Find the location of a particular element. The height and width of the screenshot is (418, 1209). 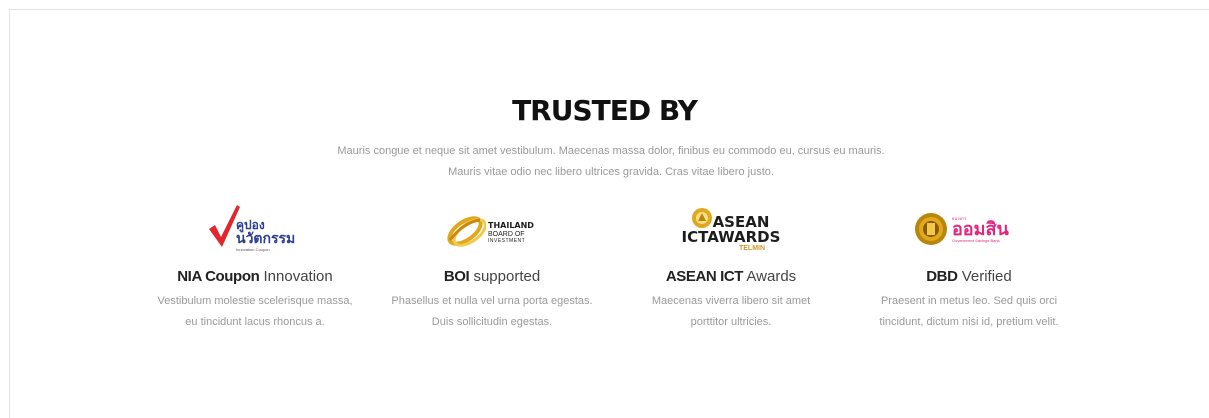

nia-logo-text-2: นวัตกรรม is located at coordinates (266, 239).